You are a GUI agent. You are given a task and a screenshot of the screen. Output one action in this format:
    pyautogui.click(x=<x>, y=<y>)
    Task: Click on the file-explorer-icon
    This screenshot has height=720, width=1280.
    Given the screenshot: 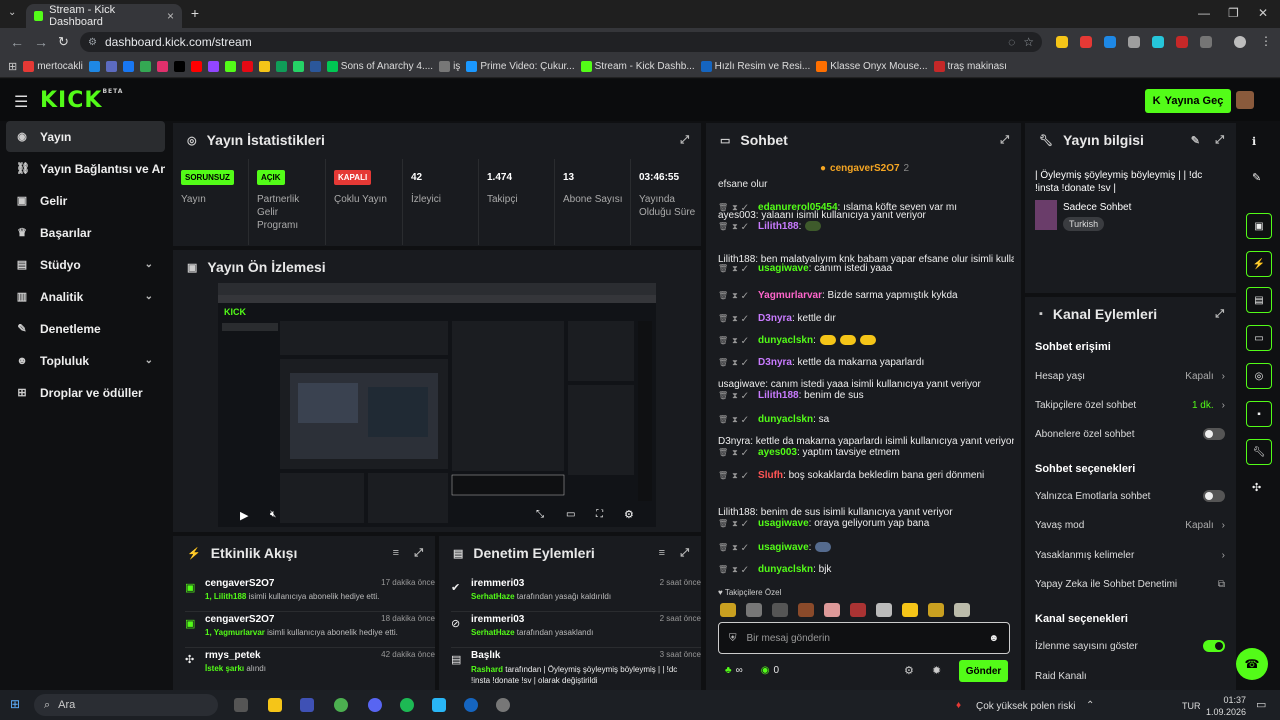 What is the action you would take?
    pyautogui.click(x=275, y=705)
    